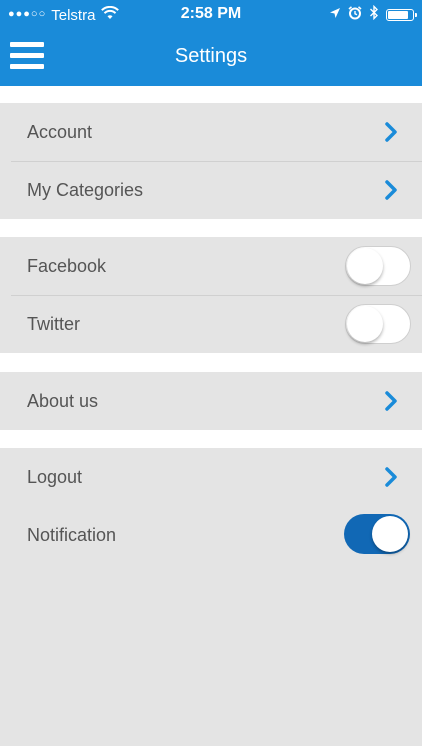 The width and height of the screenshot is (422, 750). I want to click on settings-row-my-categories: My Categories, so click(211, 190).